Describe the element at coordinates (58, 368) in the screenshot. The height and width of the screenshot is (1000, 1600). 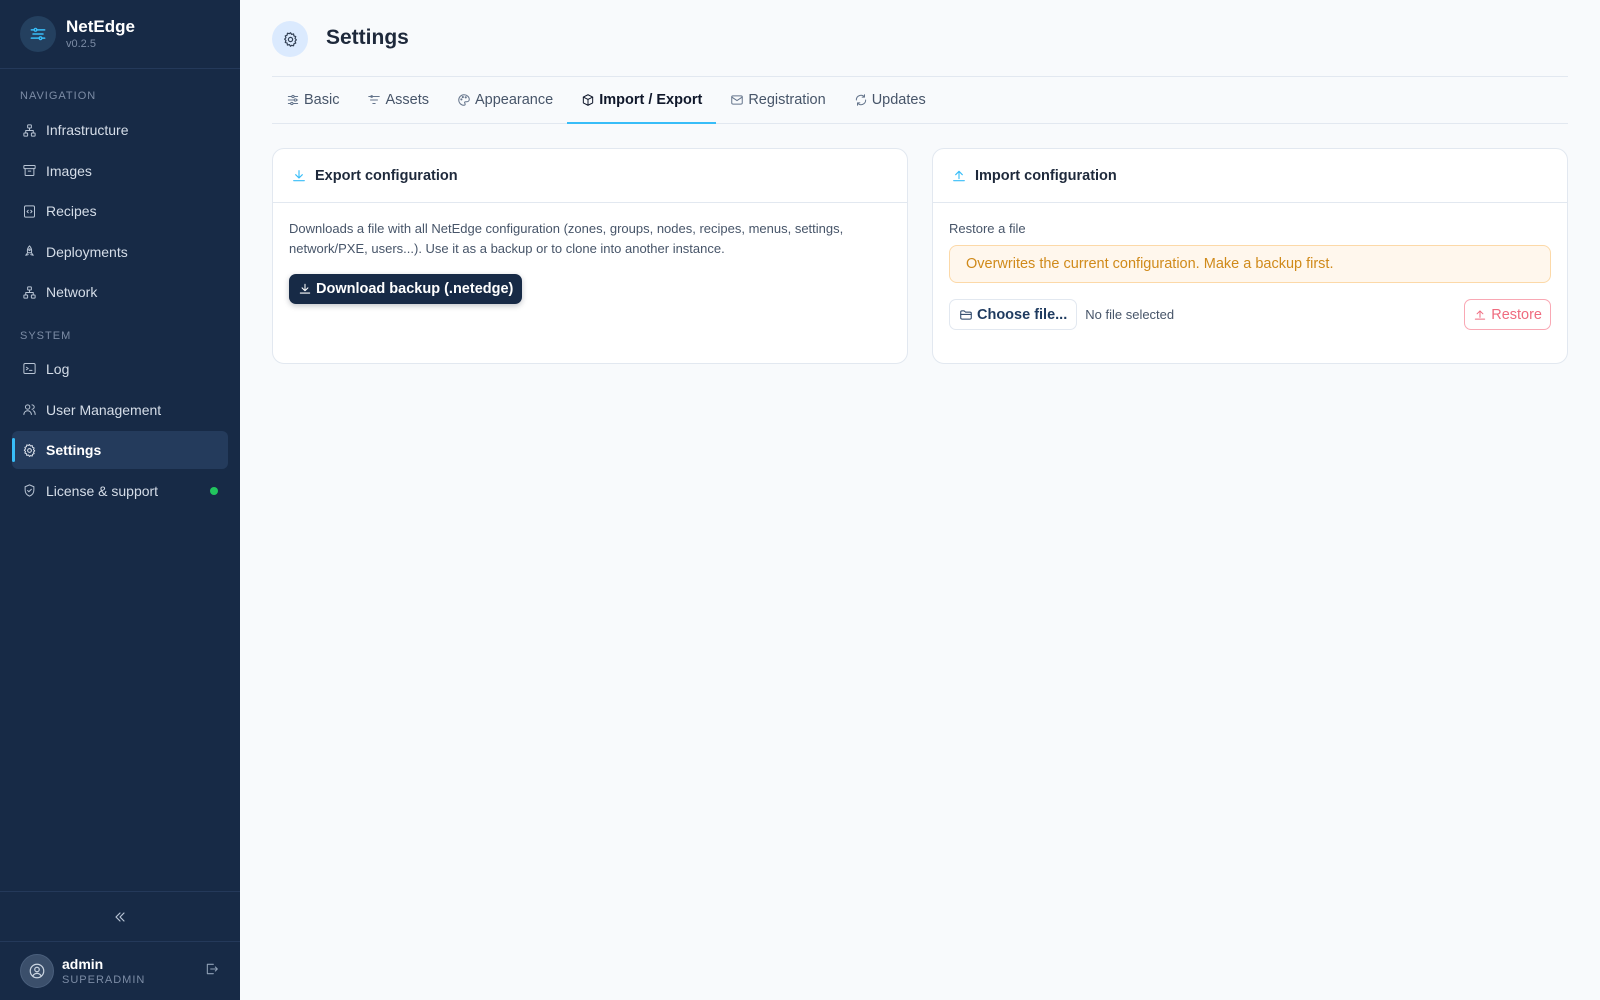
I see `sidebar-item-label: Log` at that location.